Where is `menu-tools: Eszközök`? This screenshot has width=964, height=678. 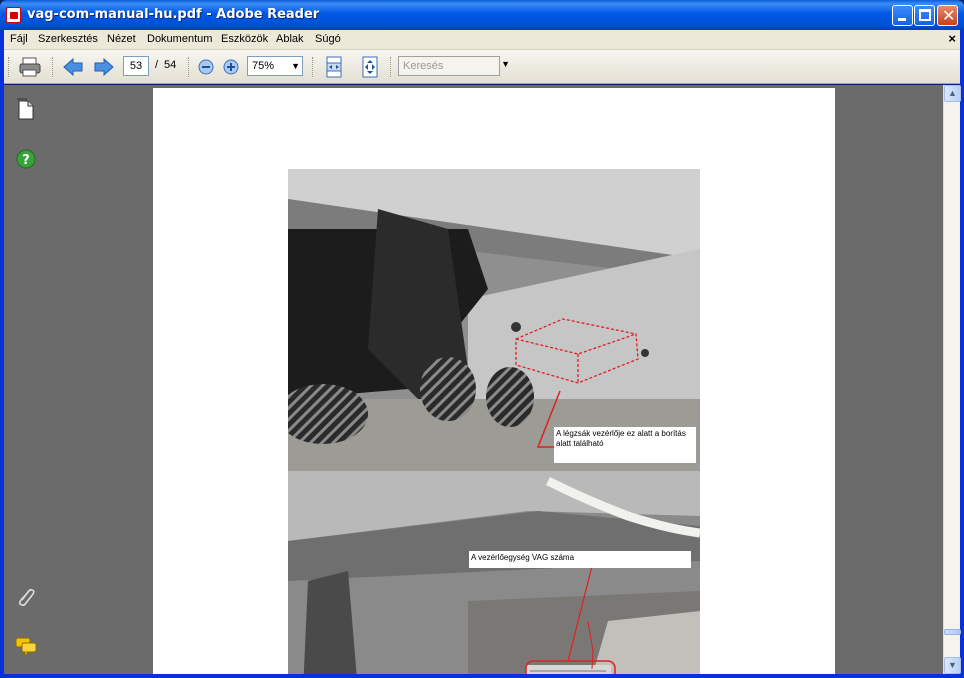 menu-tools: Eszközök is located at coordinates (244, 39).